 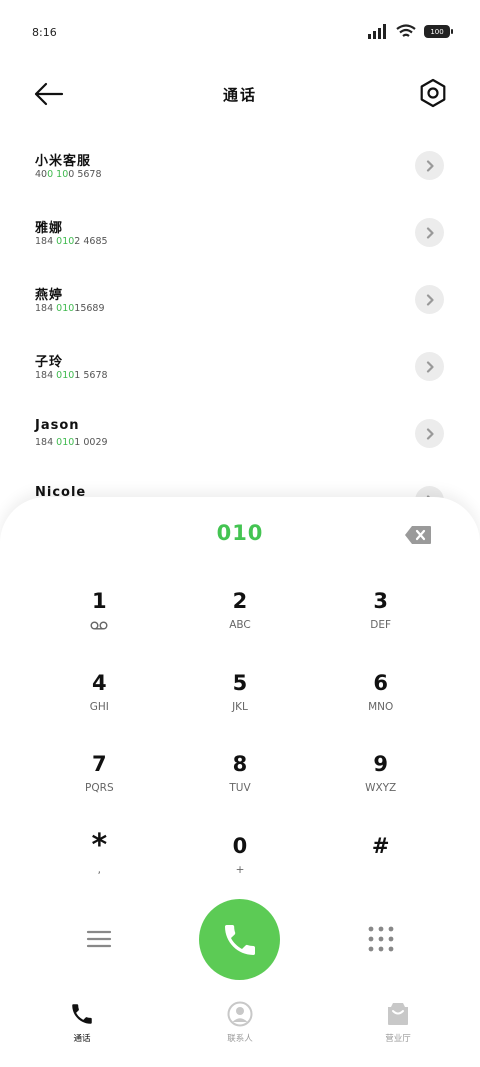 What do you see at coordinates (71, 442) in the screenshot?
I see `contact-number: 184 0101 0029` at bounding box center [71, 442].